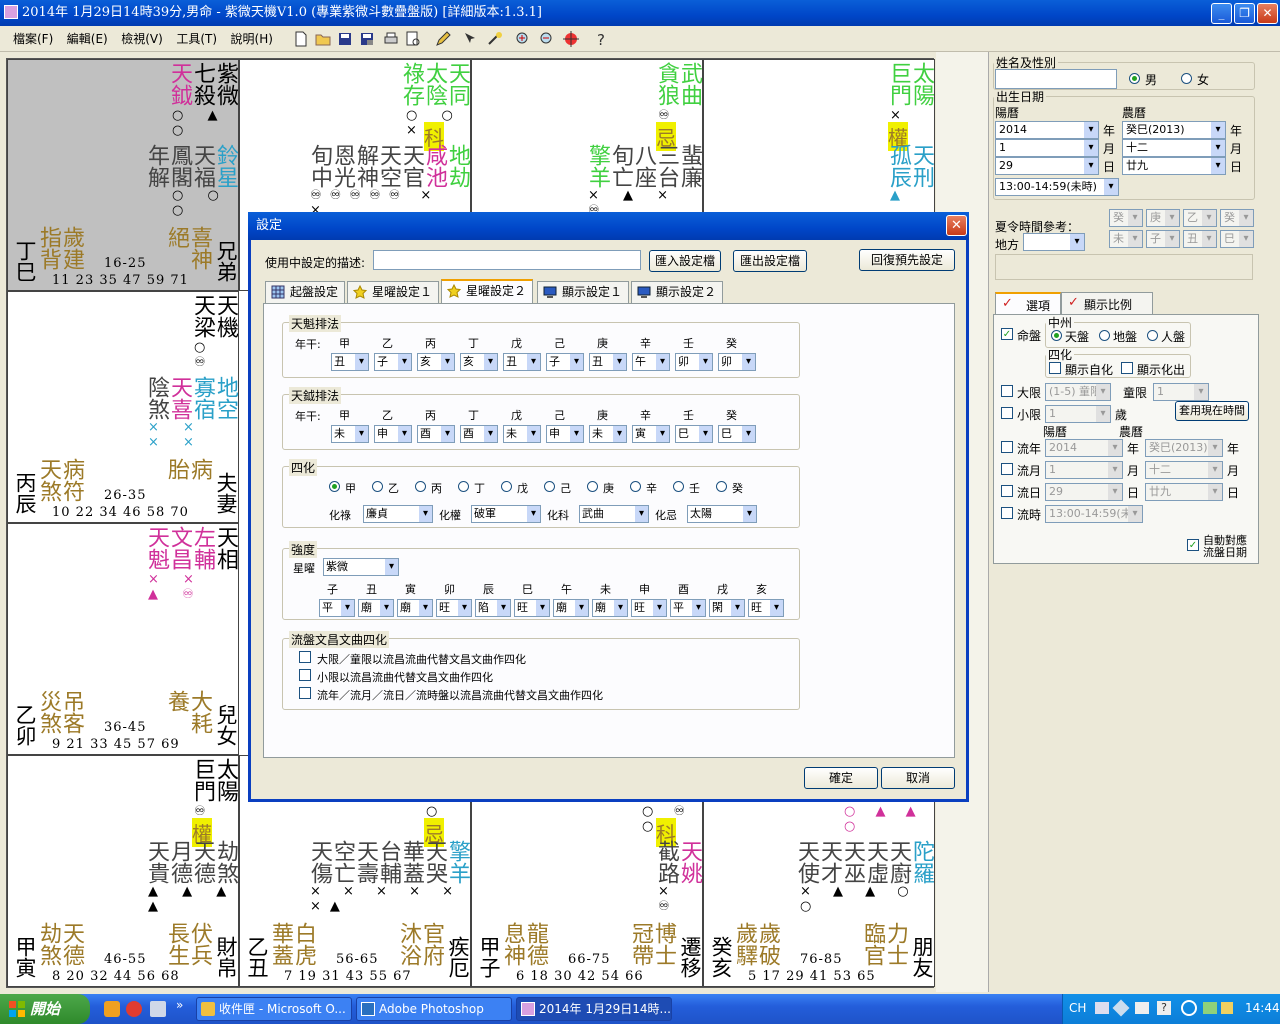  Describe the element at coordinates (1056, 335) in the screenshot. I see `tianpan-radio` at that location.